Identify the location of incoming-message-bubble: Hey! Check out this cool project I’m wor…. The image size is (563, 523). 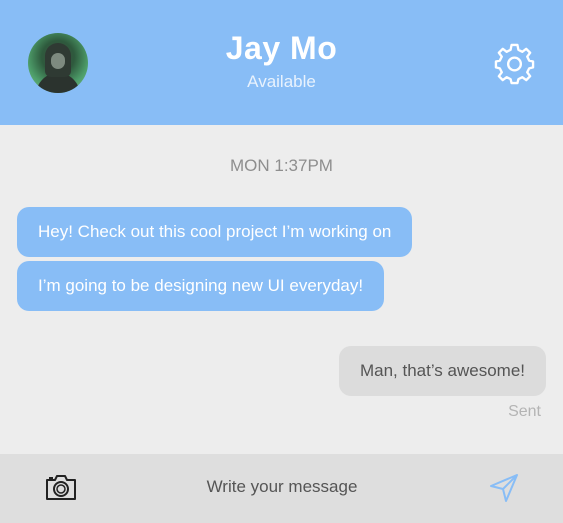
(215, 232).